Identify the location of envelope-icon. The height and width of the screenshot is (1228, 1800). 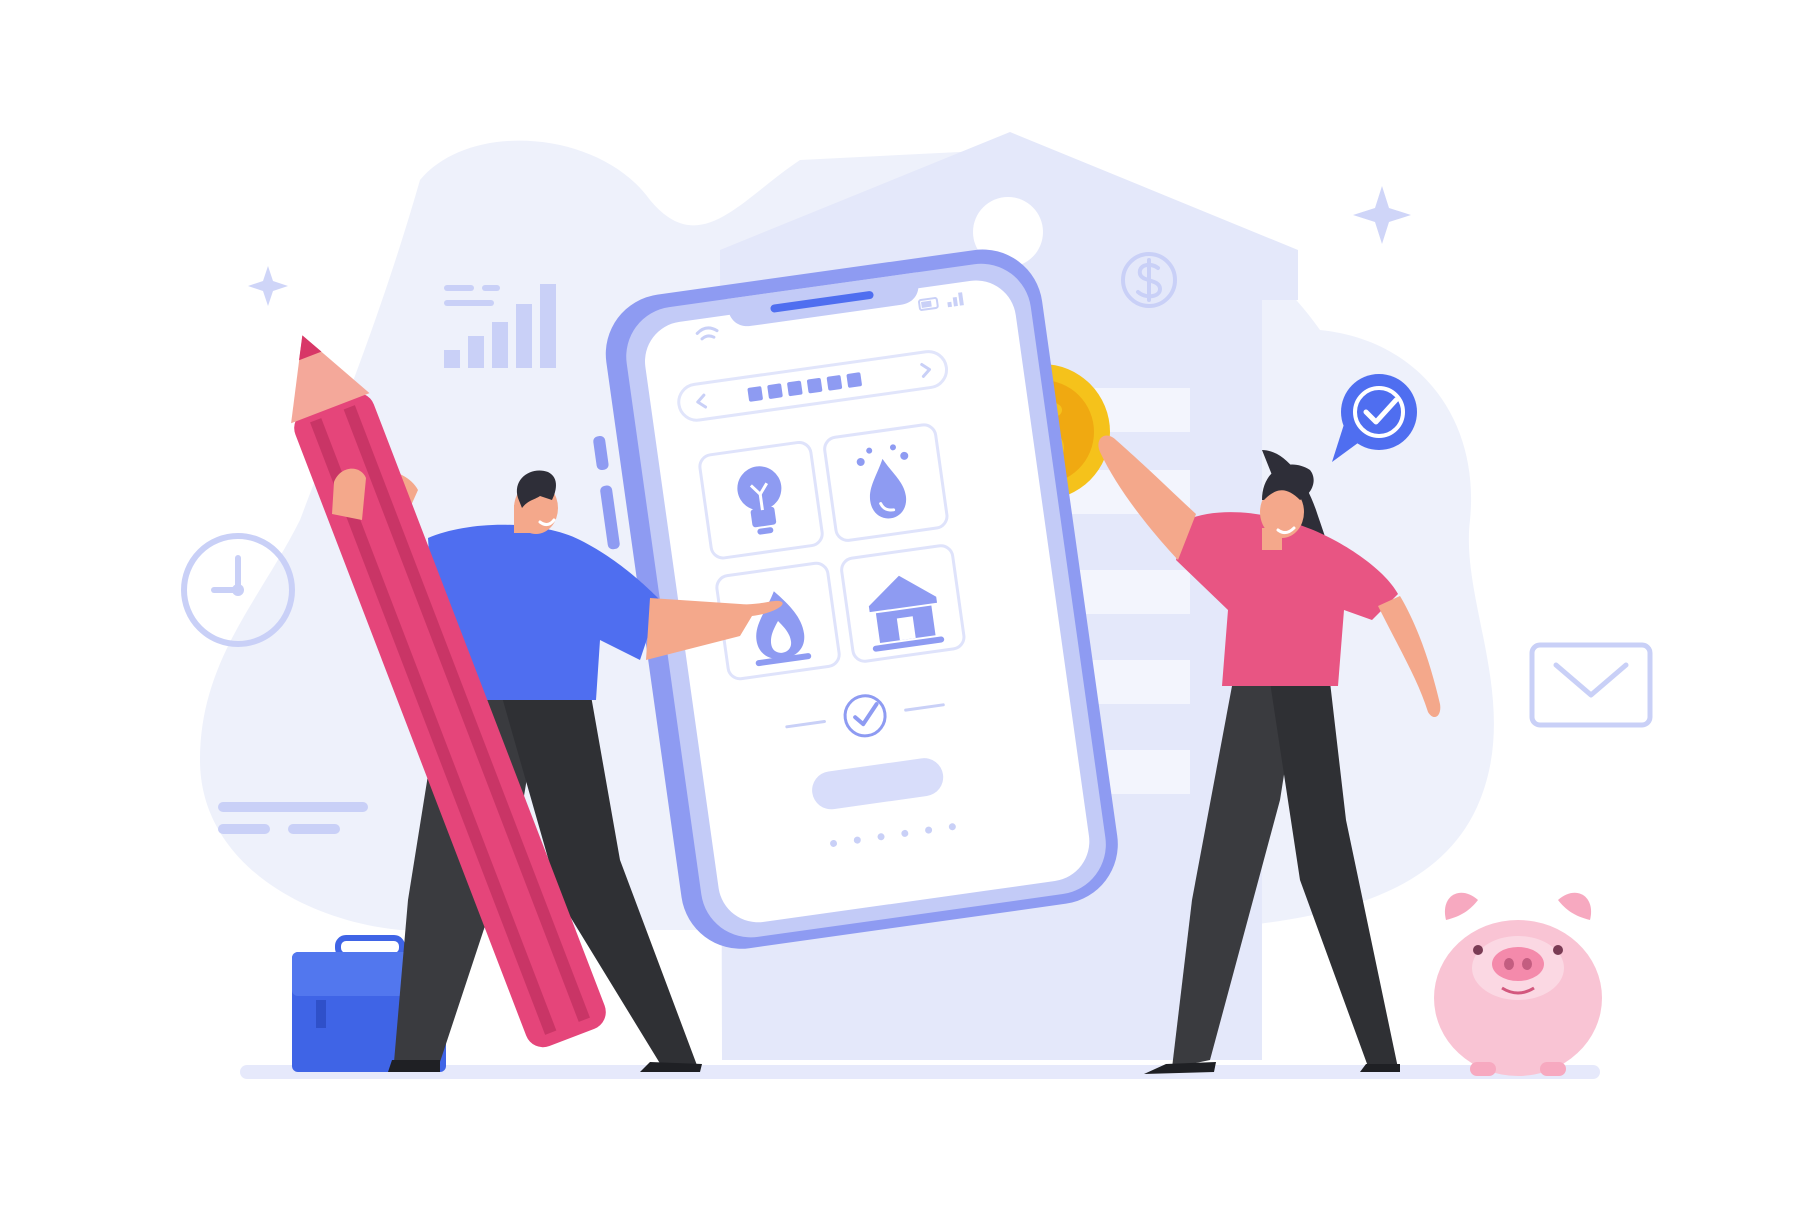
(1591, 685).